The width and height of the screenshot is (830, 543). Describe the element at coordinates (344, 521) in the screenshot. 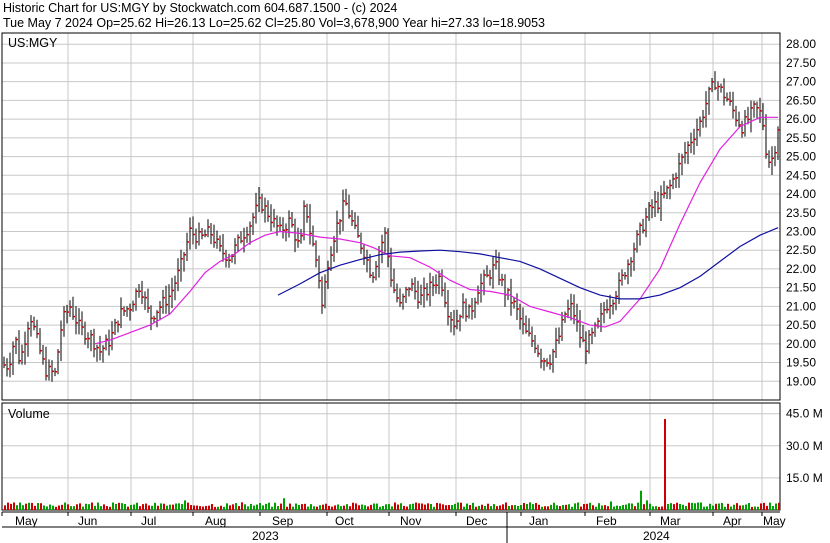

I see `month-label: Oct` at that location.